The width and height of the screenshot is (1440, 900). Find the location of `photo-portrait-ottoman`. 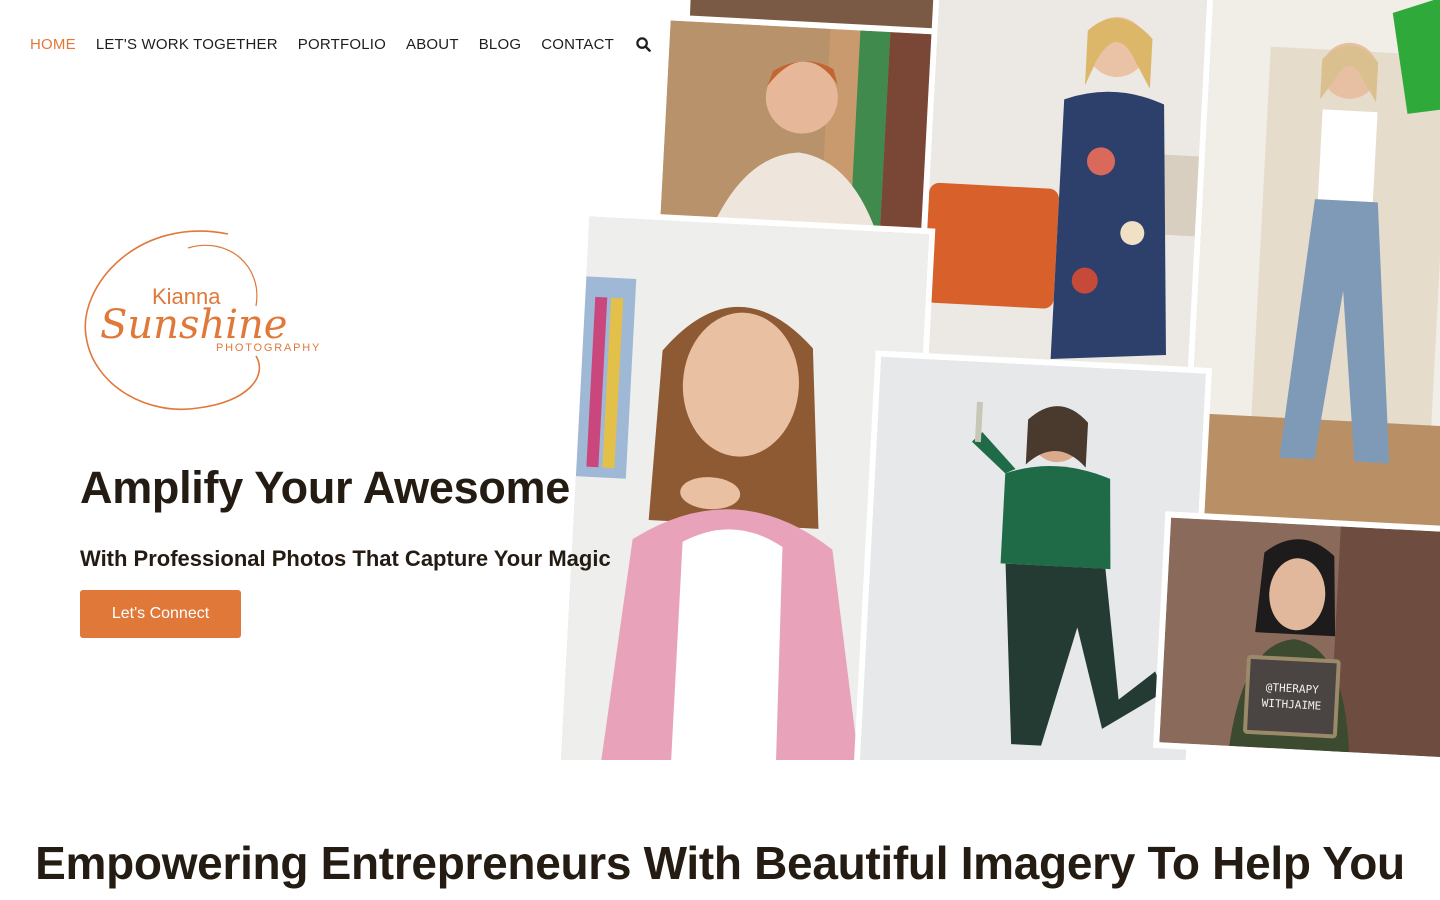

photo-portrait-ottoman is located at coordinates (1075, 189).